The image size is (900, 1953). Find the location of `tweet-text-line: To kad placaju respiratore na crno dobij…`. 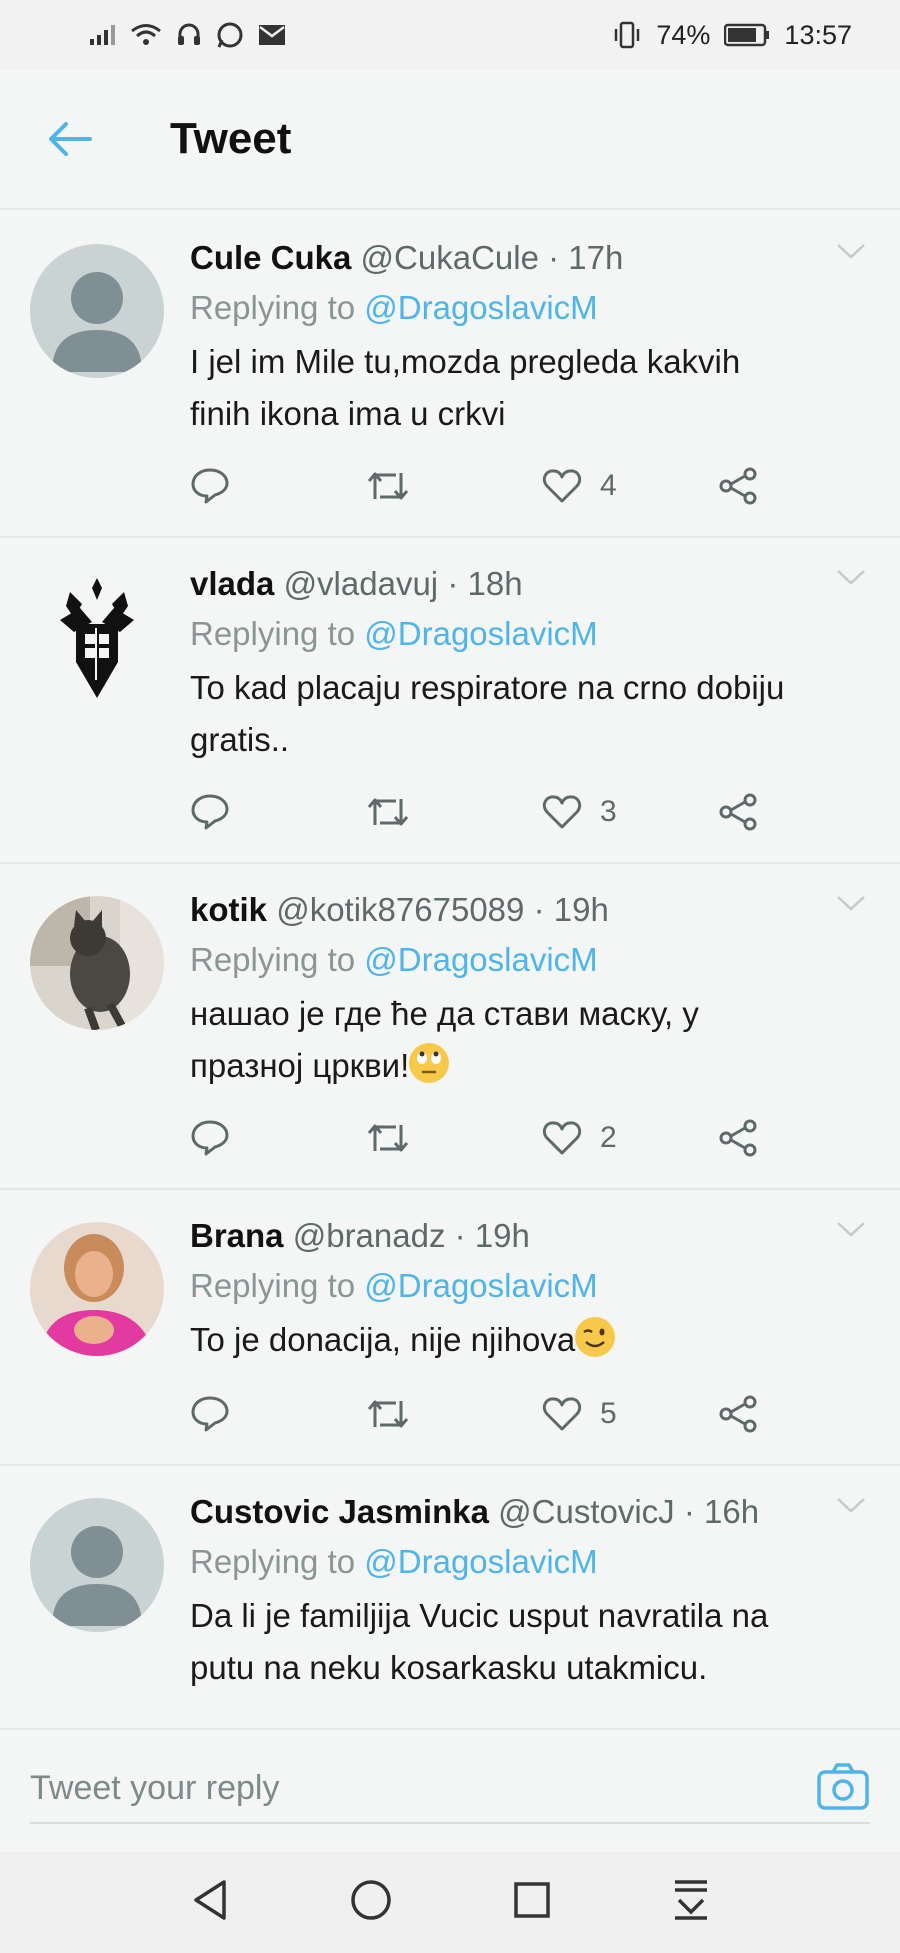

tweet-text-line: To kad placaju respiratore na crno dobij… is located at coordinates (487, 687).